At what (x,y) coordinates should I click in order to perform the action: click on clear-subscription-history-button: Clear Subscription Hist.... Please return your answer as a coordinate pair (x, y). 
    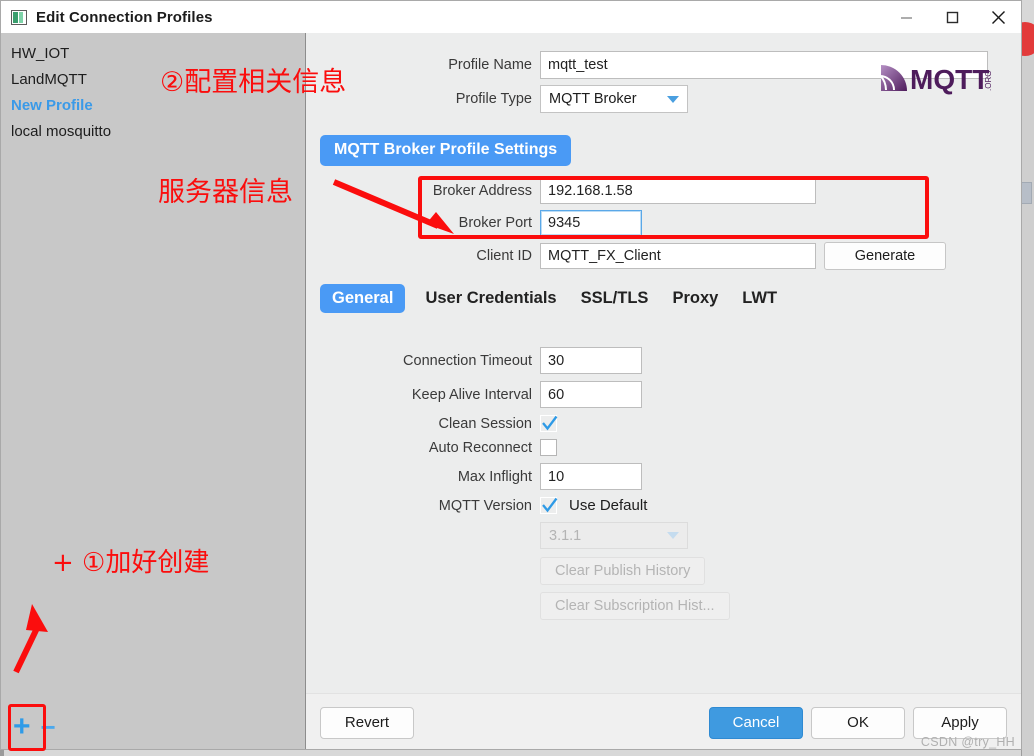
    Looking at the image, I should click on (635, 606).